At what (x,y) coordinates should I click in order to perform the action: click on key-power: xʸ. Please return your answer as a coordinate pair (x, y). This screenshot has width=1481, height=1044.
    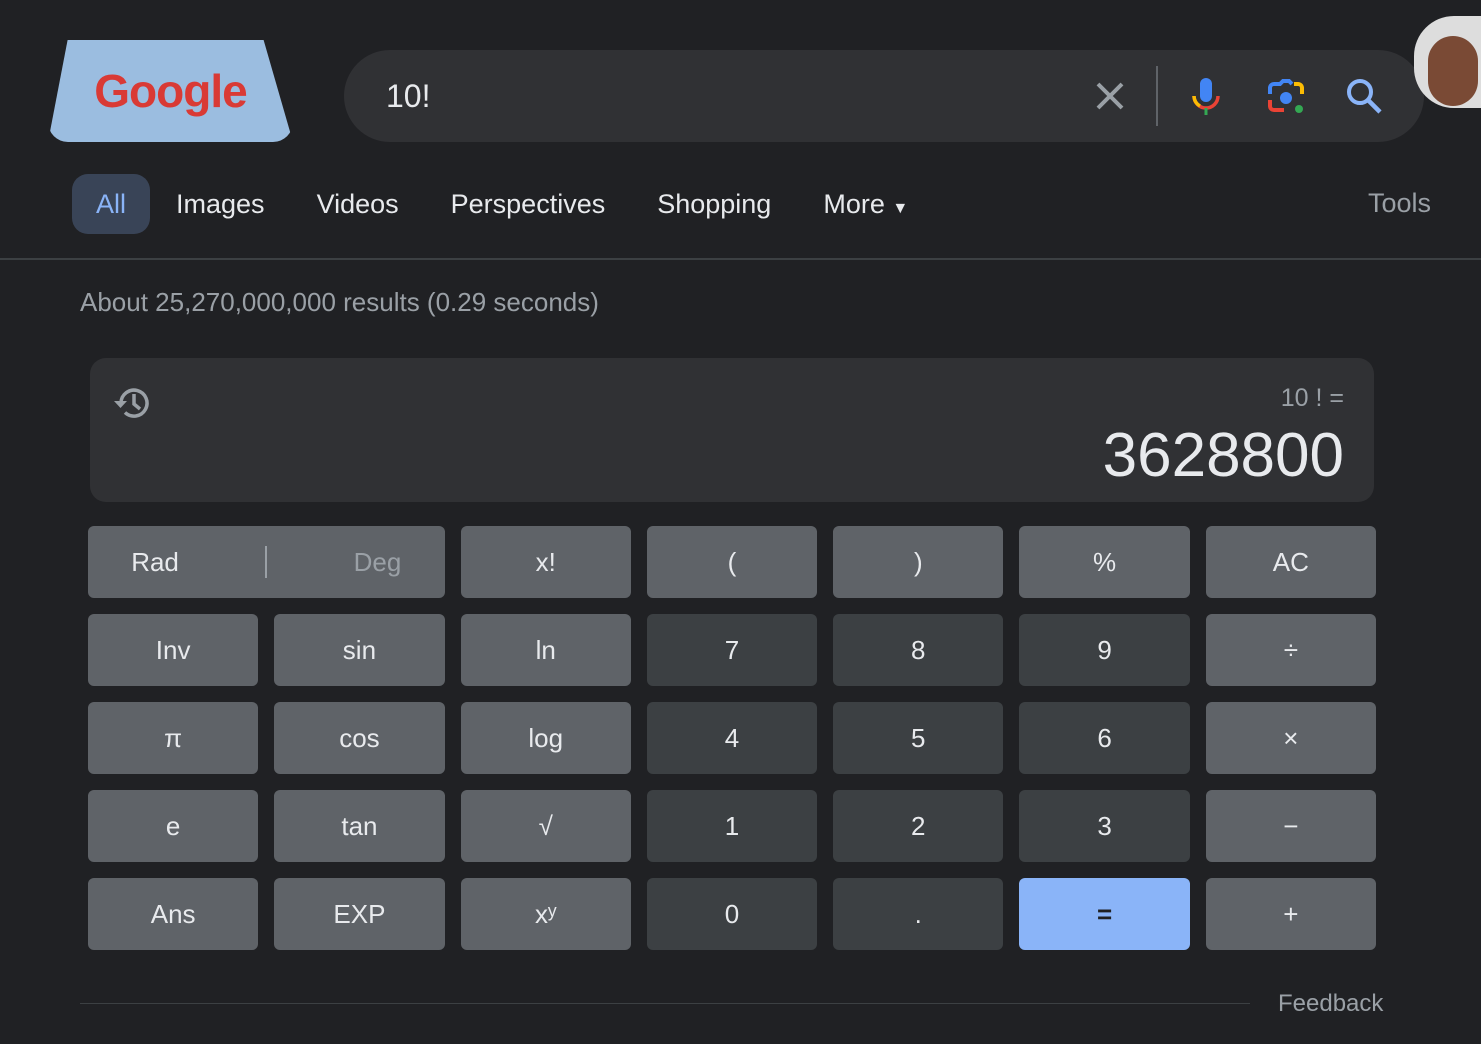
    Looking at the image, I should click on (545, 914).